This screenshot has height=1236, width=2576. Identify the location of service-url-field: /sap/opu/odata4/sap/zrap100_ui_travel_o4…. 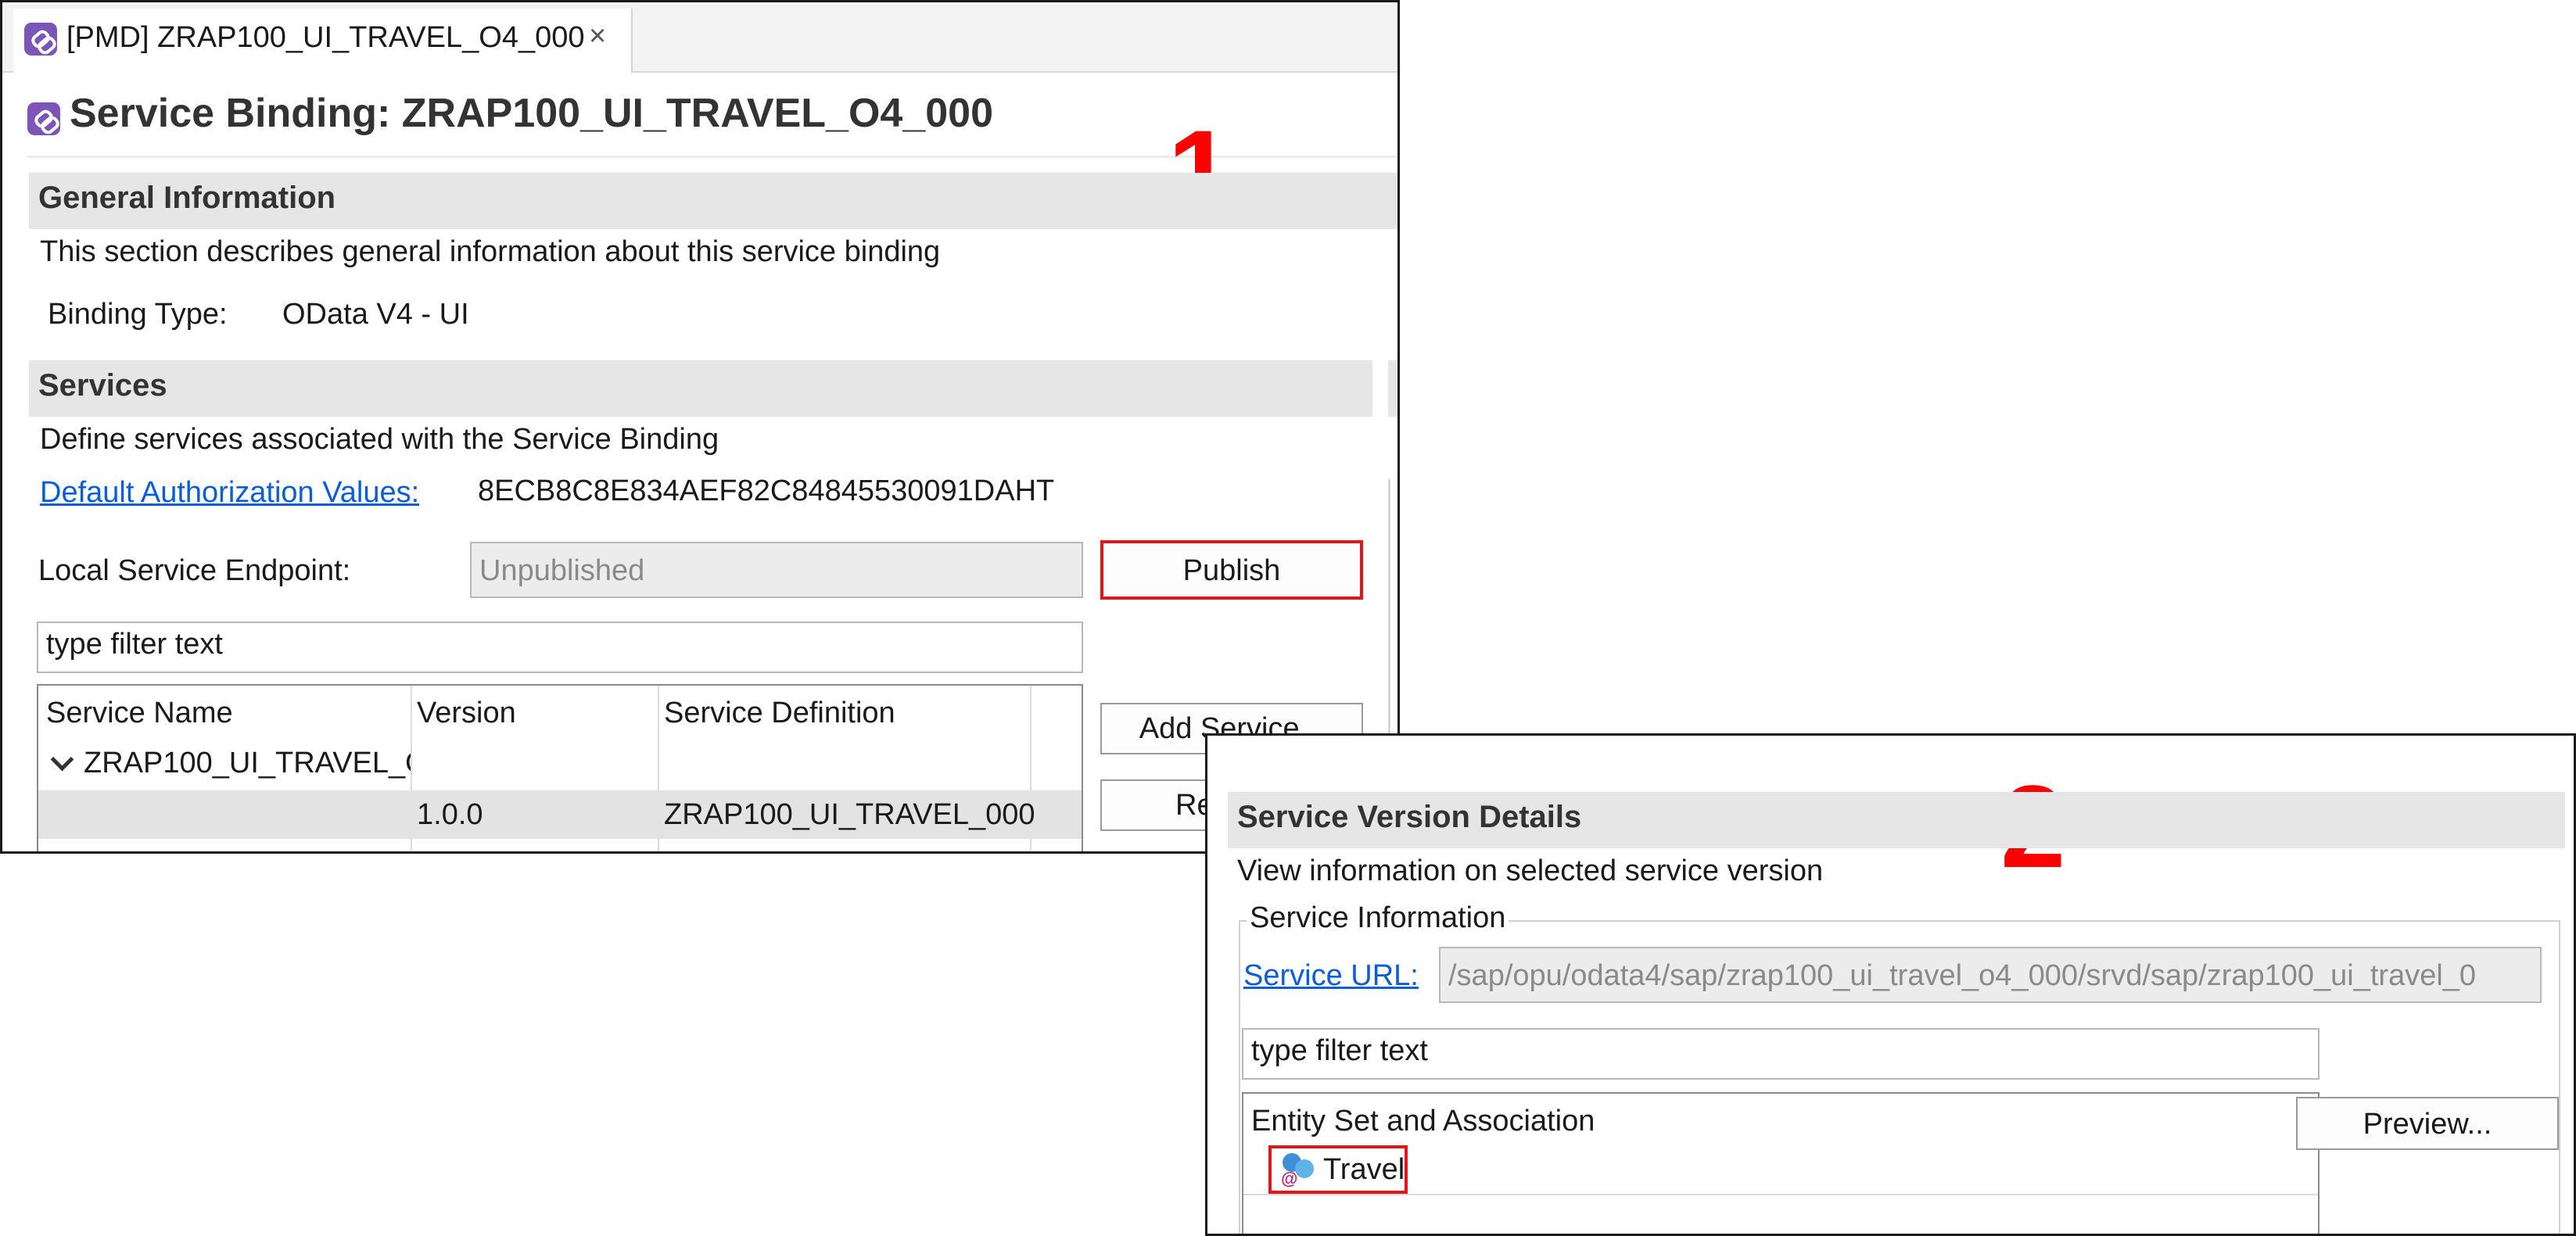
(1990, 975).